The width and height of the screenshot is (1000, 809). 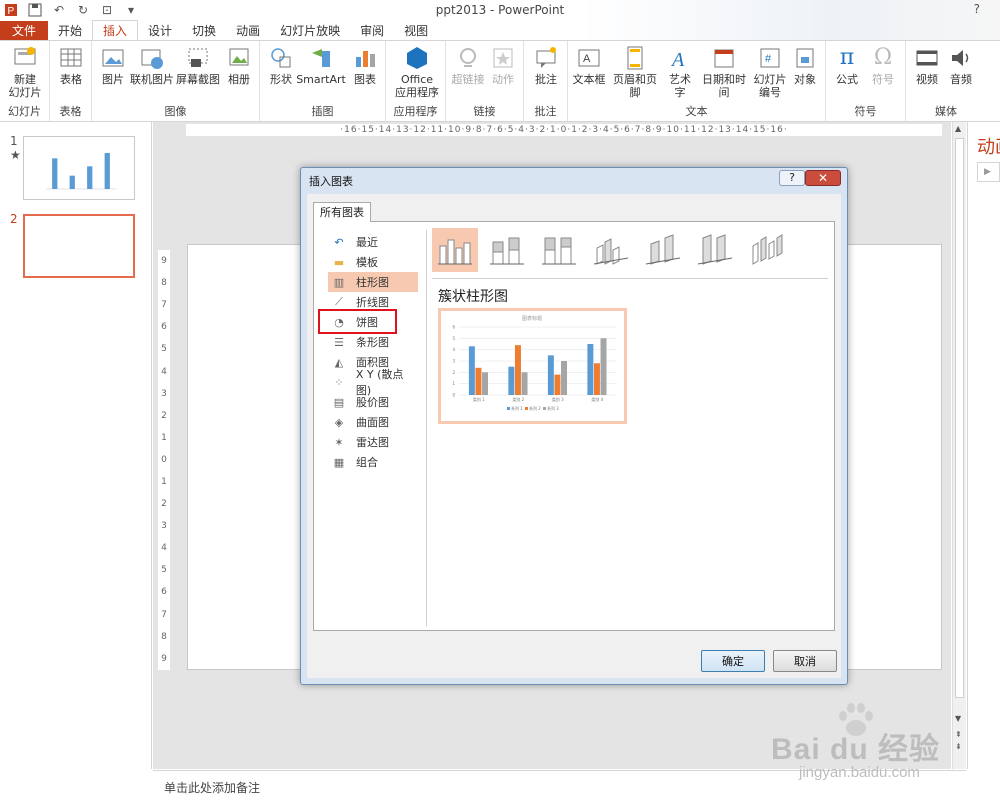 What do you see at coordinates (680, 72) in the screenshot?
I see `wordart-button: A 艺术字` at bounding box center [680, 72].